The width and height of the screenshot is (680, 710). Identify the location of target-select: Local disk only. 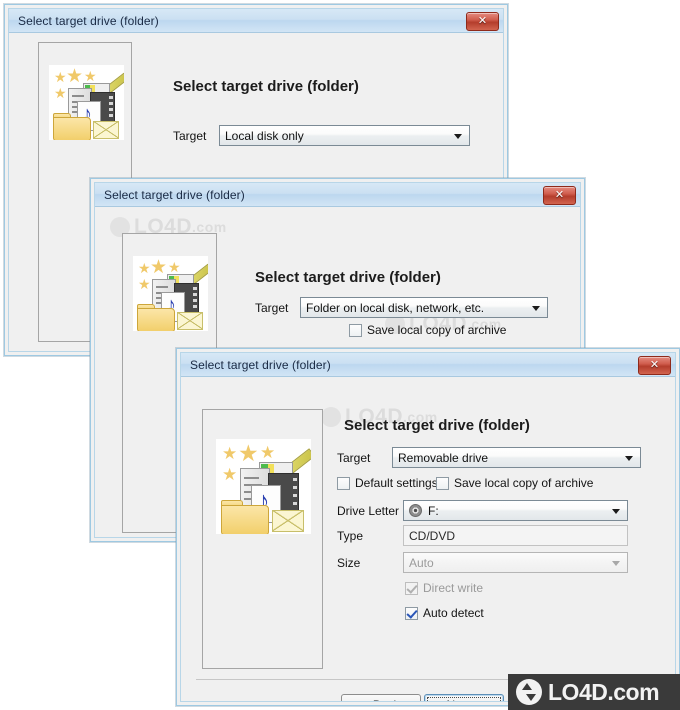
(344, 135).